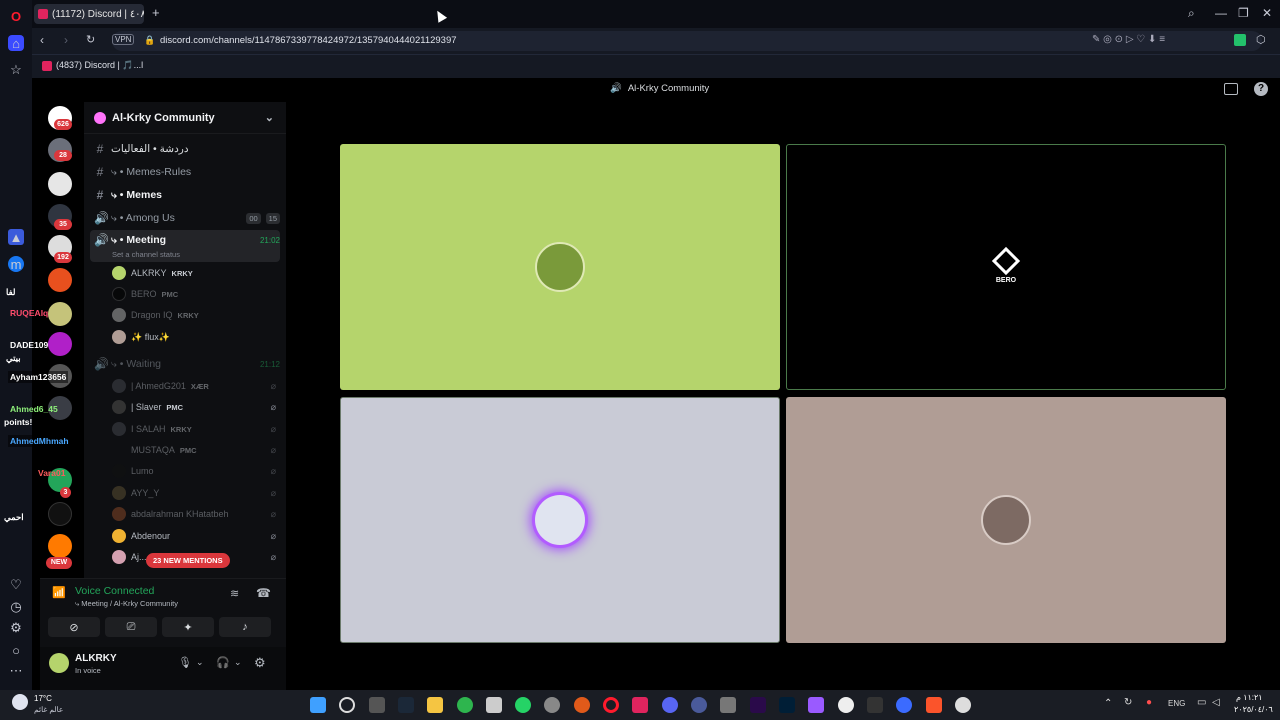  Describe the element at coordinates (1231, 89) in the screenshot. I see `inbox-icon` at that location.